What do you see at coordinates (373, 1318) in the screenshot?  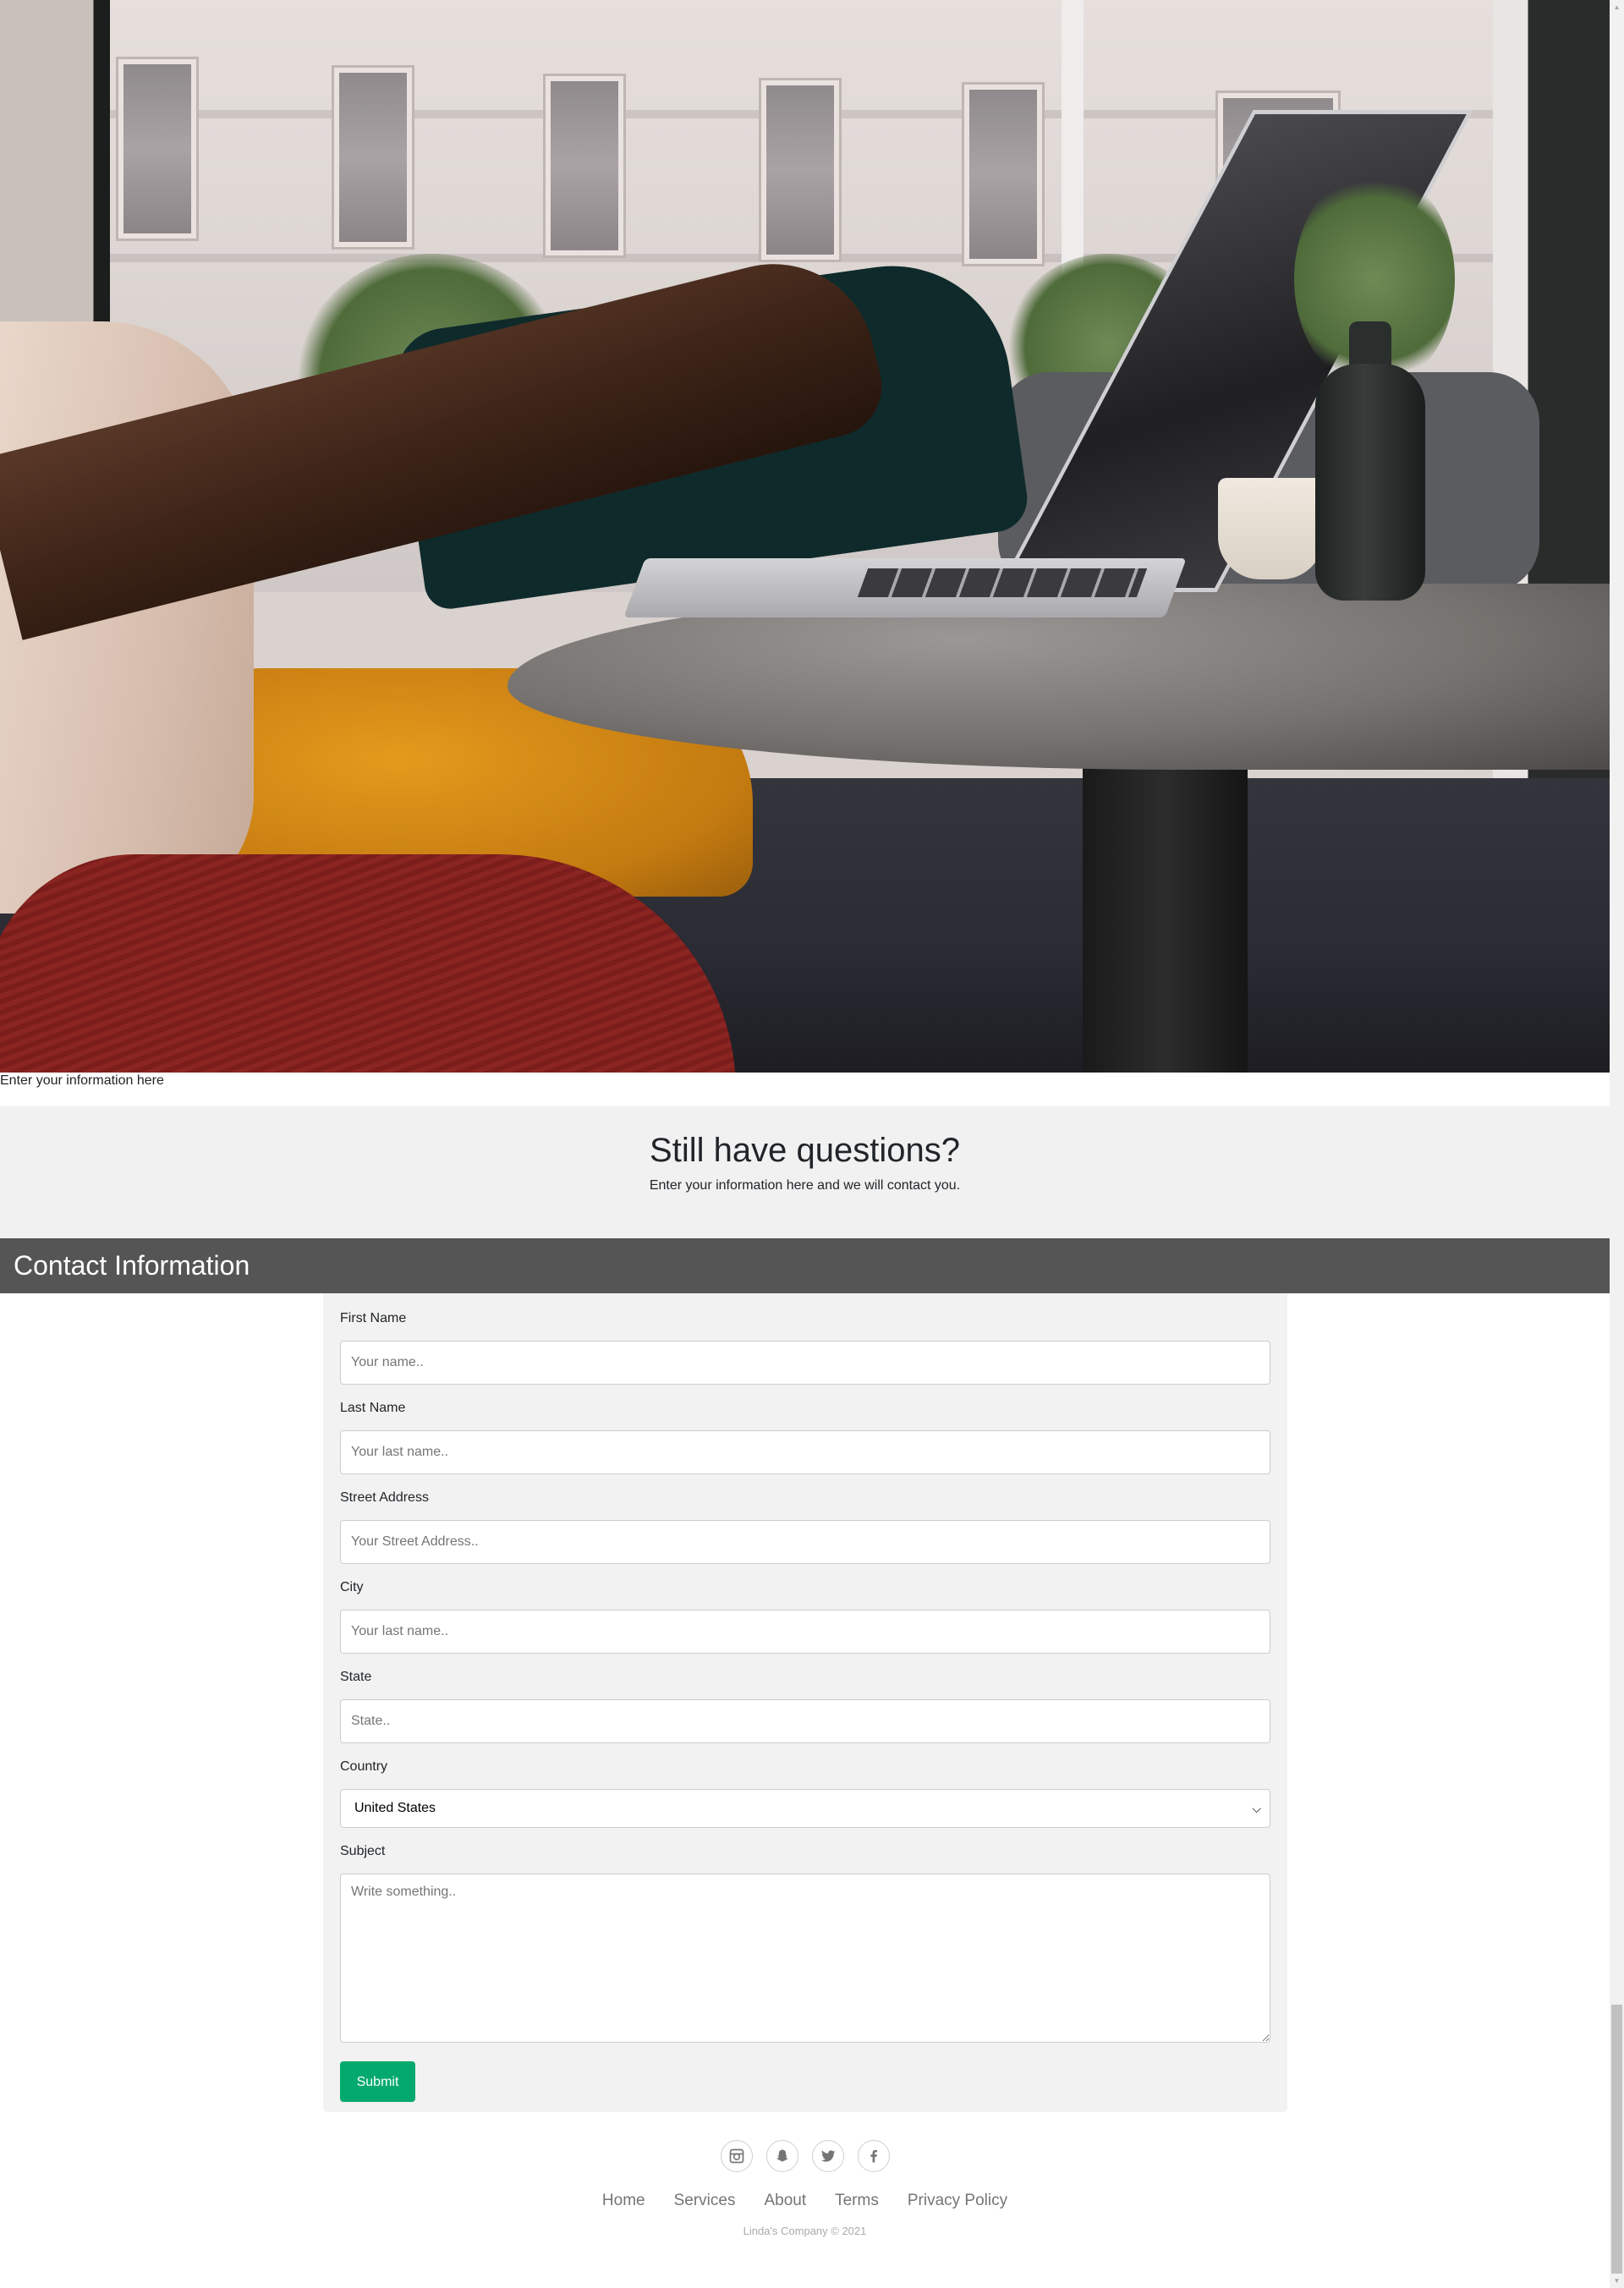 I see `first-name-label: First Name` at bounding box center [373, 1318].